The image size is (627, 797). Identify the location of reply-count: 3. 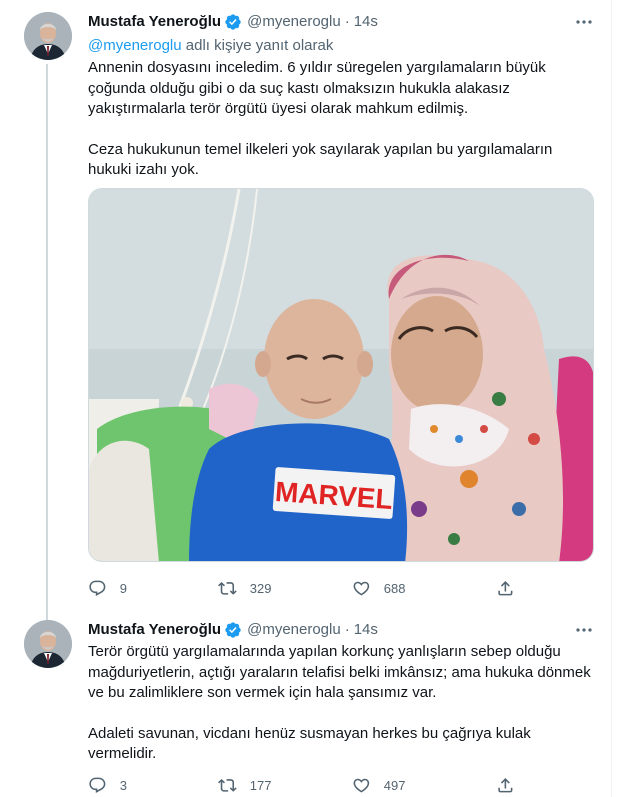
(123, 785).